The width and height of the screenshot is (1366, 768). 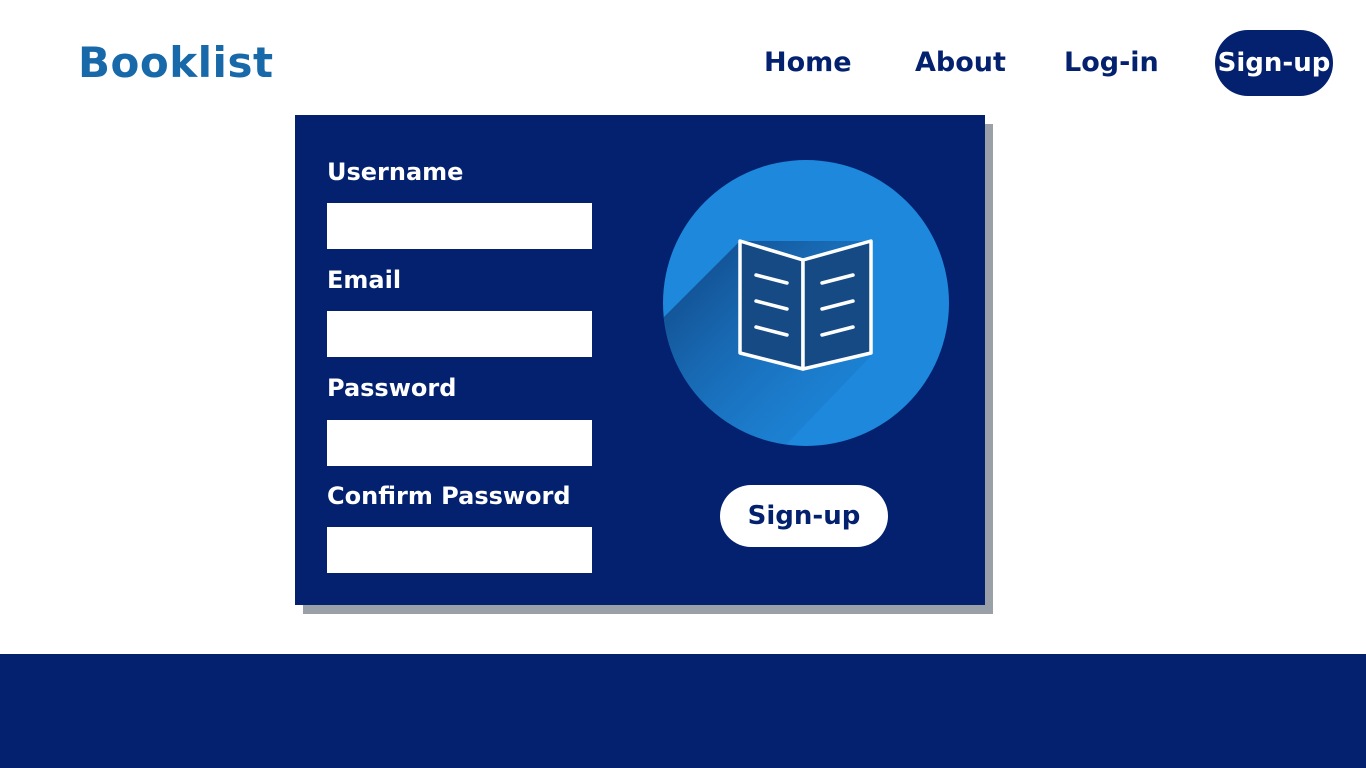 I want to click on footer-bar, so click(x=683, y=711).